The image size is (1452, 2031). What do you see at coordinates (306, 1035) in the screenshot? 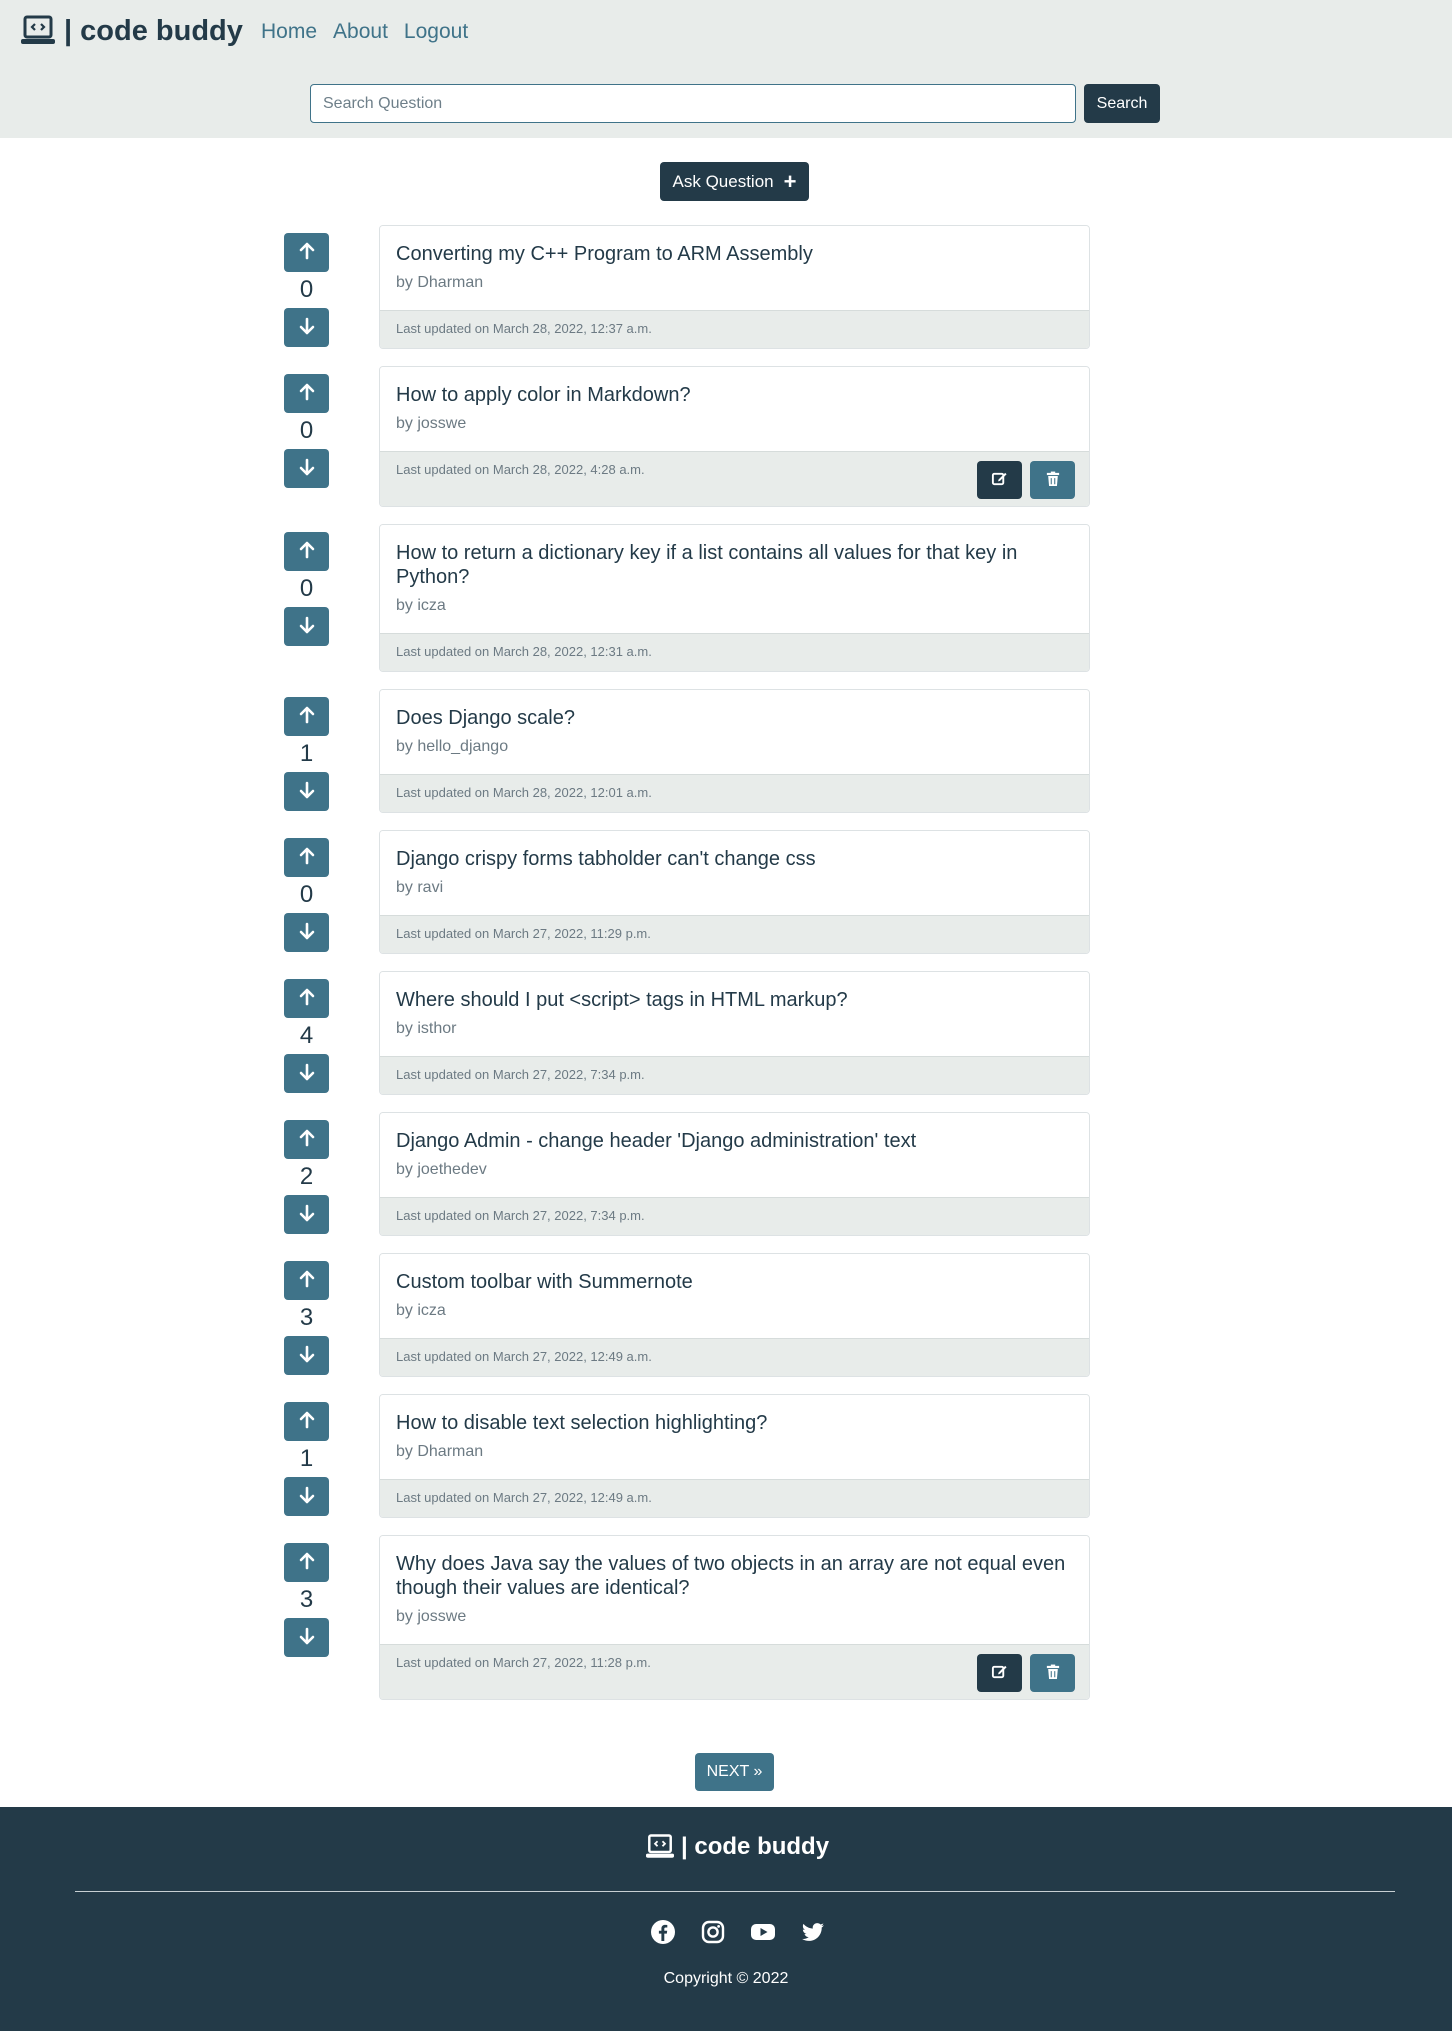
I see `vote-count: 4` at bounding box center [306, 1035].